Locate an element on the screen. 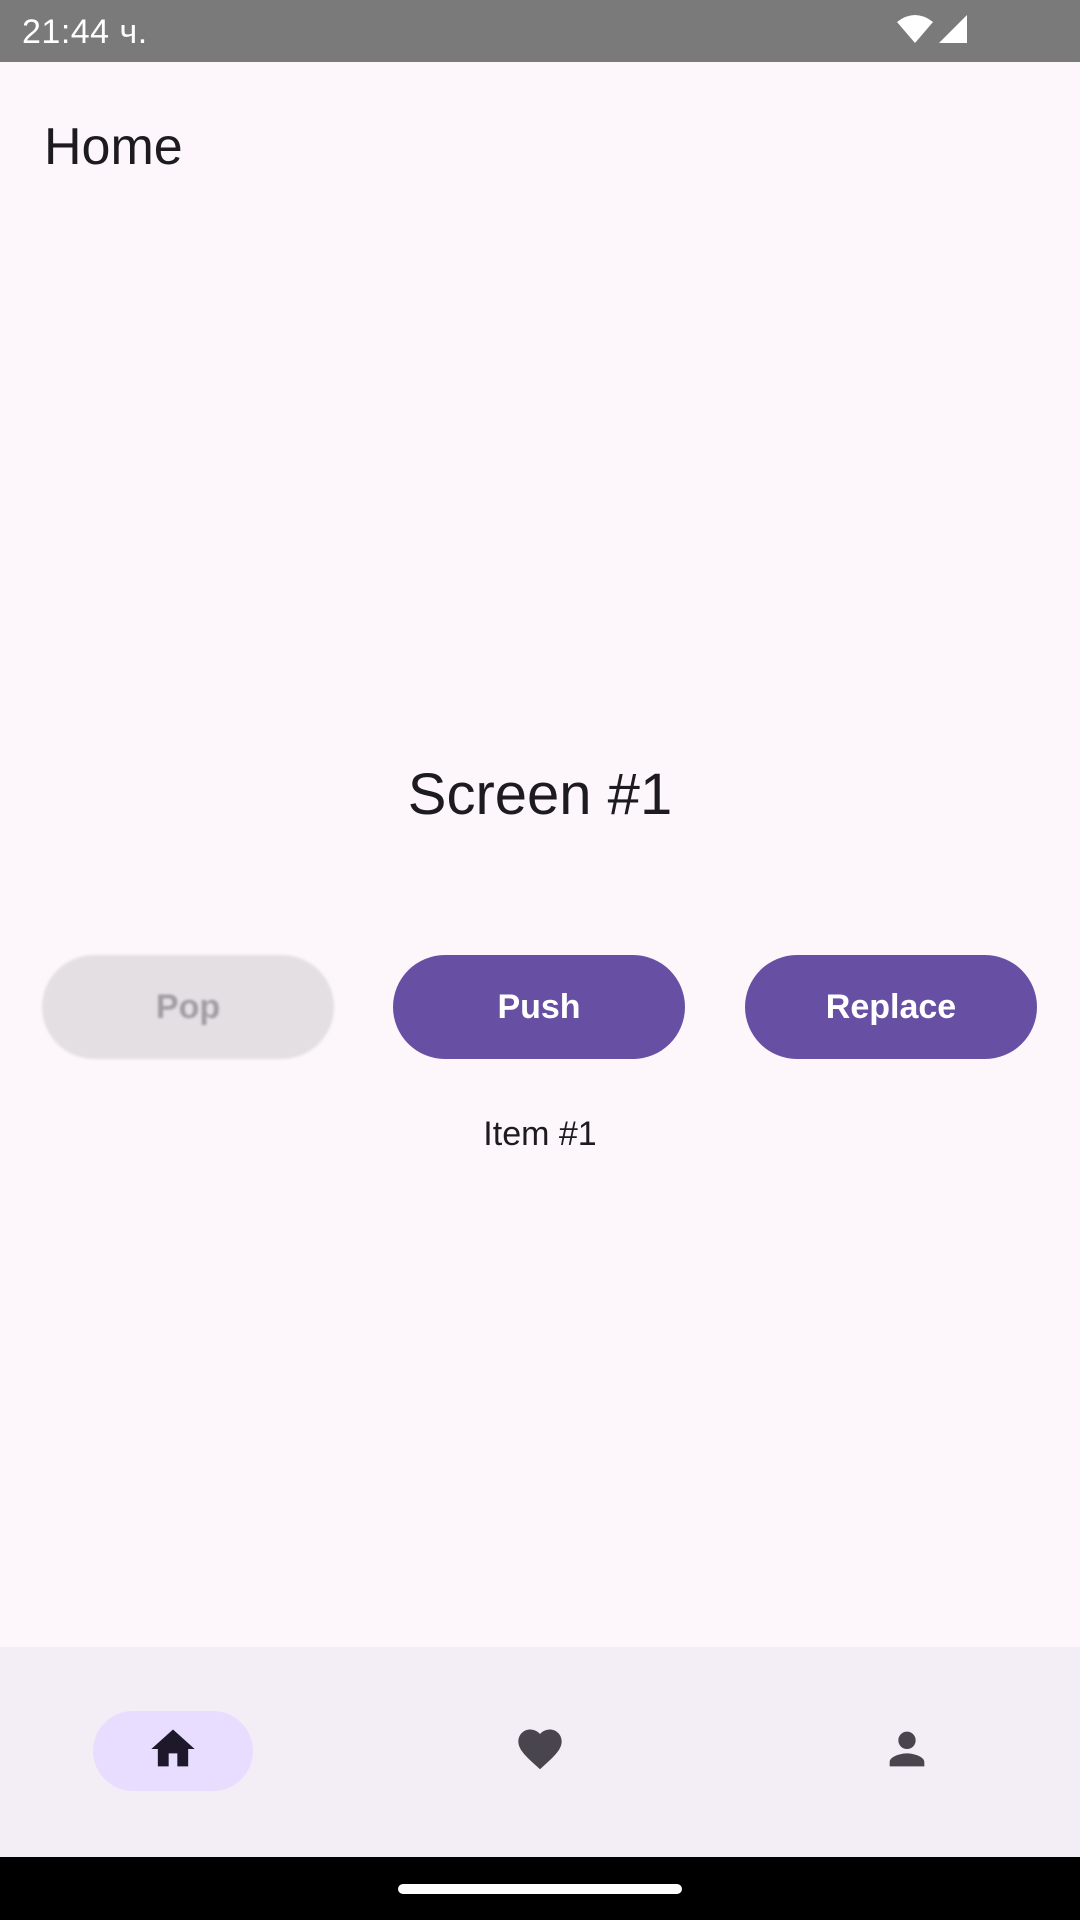 Image resolution: width=1080 pixels, height=1920 pixels. system-navigation-bar is located at coordinates (540, 1888).